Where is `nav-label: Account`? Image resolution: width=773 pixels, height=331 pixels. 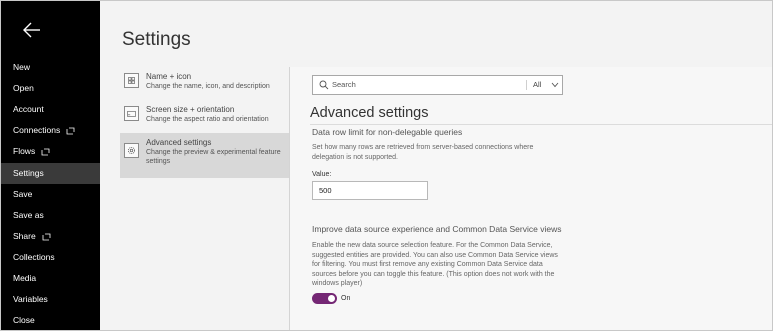
nav-label: Account is located at coordinates (28, 109).